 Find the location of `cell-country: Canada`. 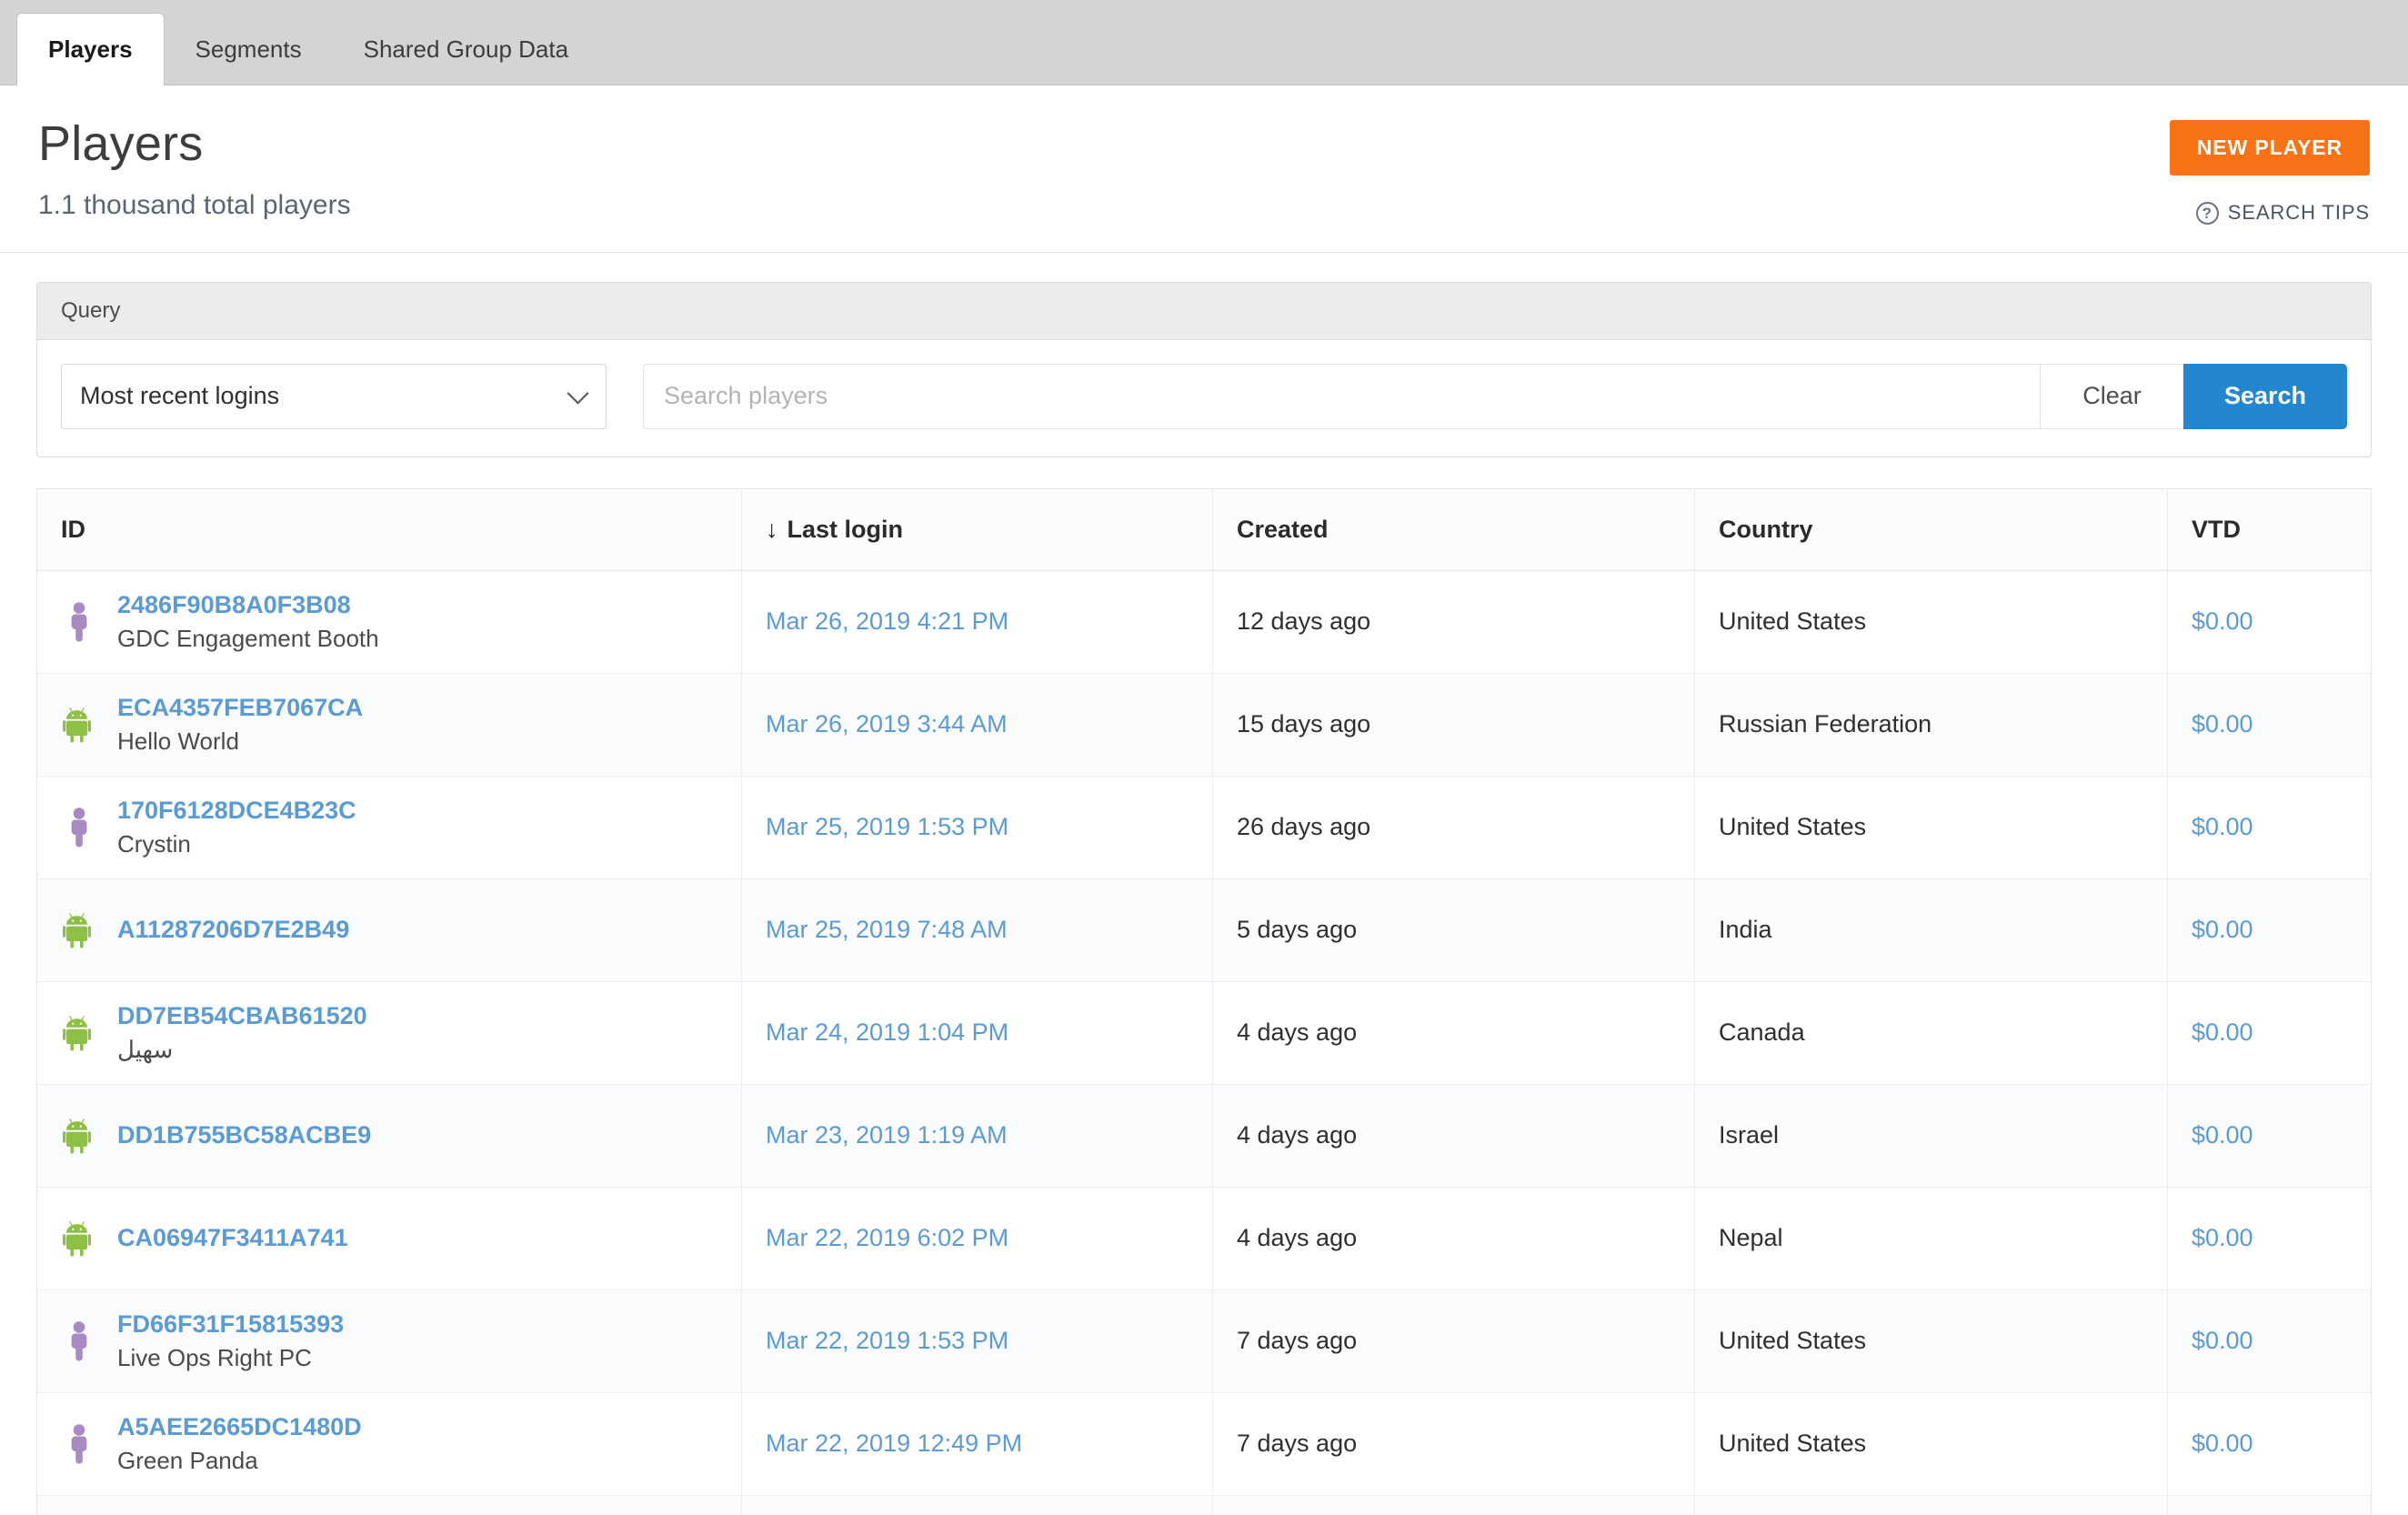

cell-country: Canada is located at coordinates (1931, 1033).